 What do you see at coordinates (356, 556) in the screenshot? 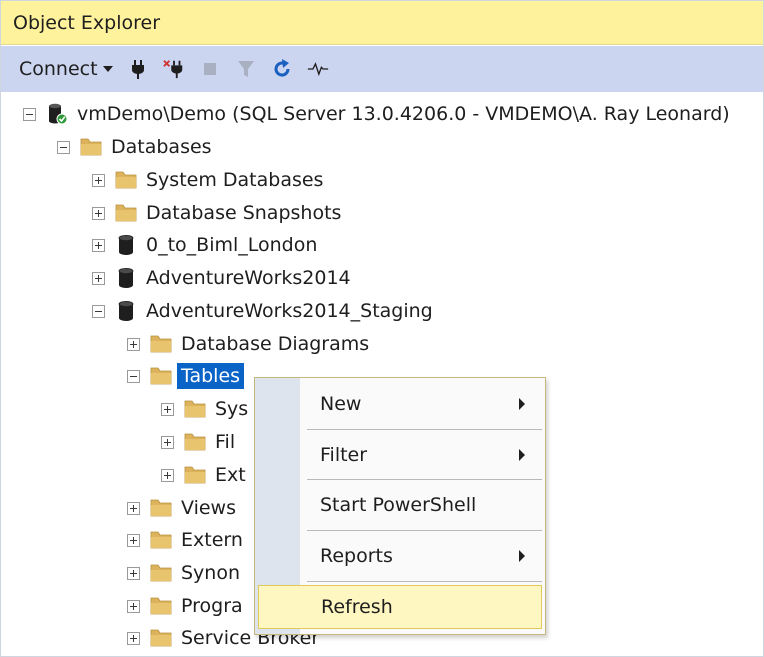
I see `menu-item-reports-label: Reports` at bounding box center [356, 556].